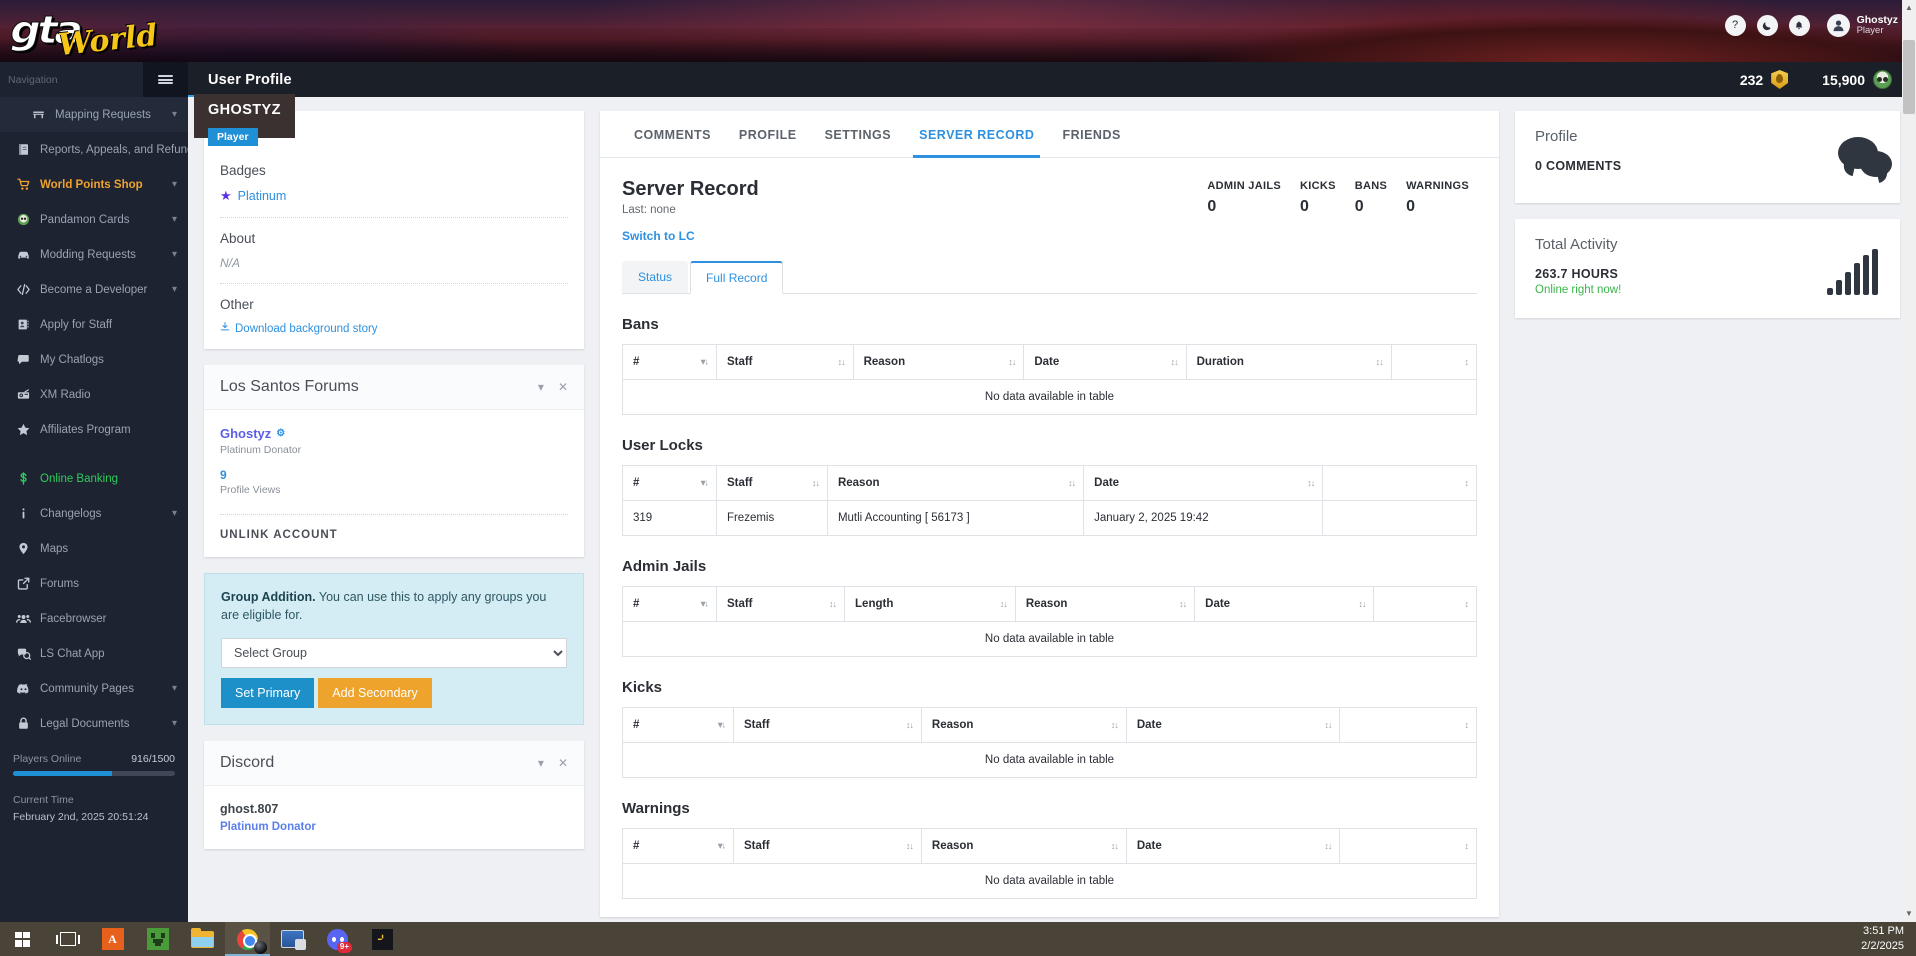 This screenshot has height=956, width=1916. Describe the element at coordinates (23, 618) in the screenshot. I see `users-icon` at that location.